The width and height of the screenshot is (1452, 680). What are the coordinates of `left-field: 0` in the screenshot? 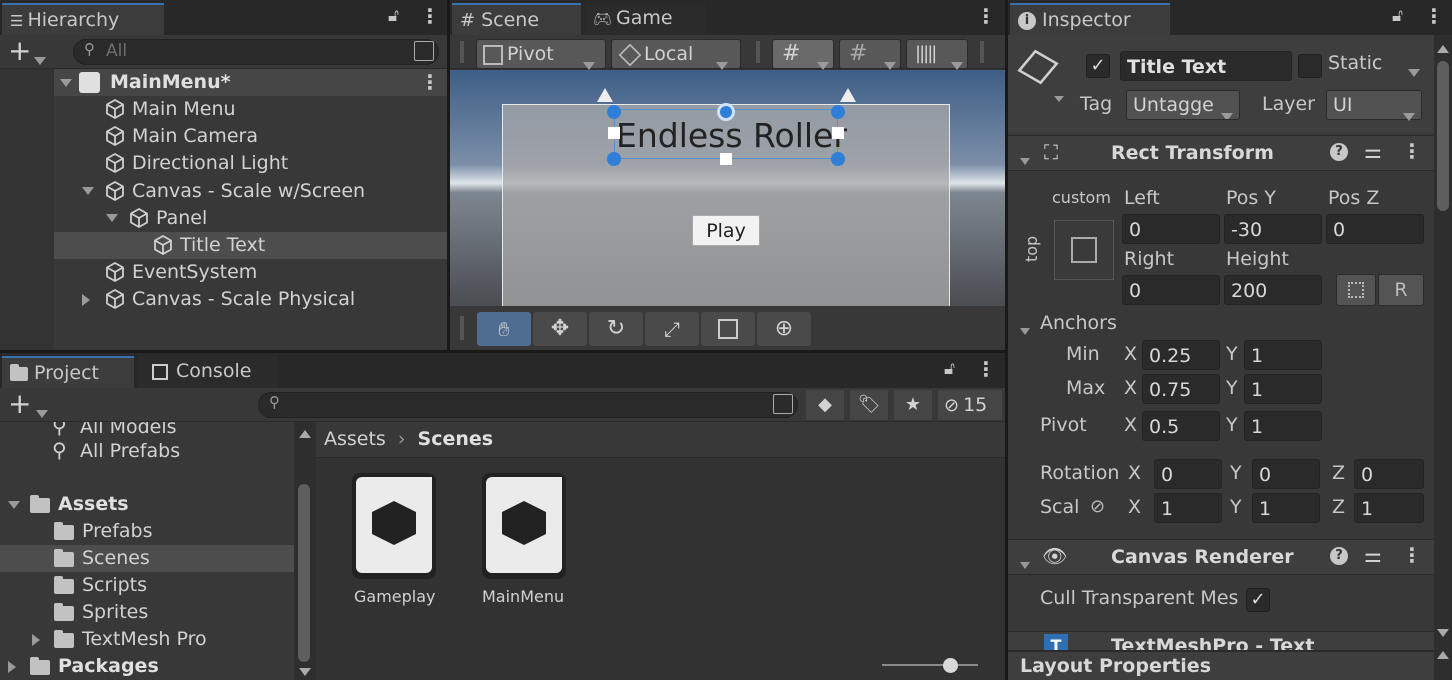 It's located at (1171, 229).